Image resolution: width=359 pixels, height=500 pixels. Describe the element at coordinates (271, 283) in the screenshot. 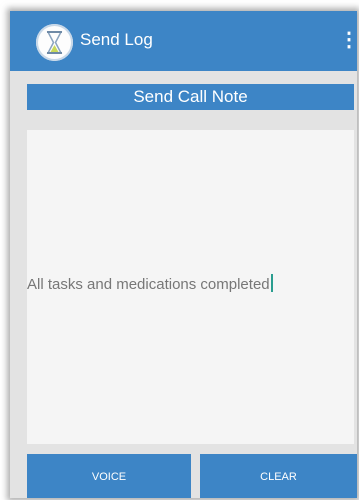

I see `text-caret` at that location.